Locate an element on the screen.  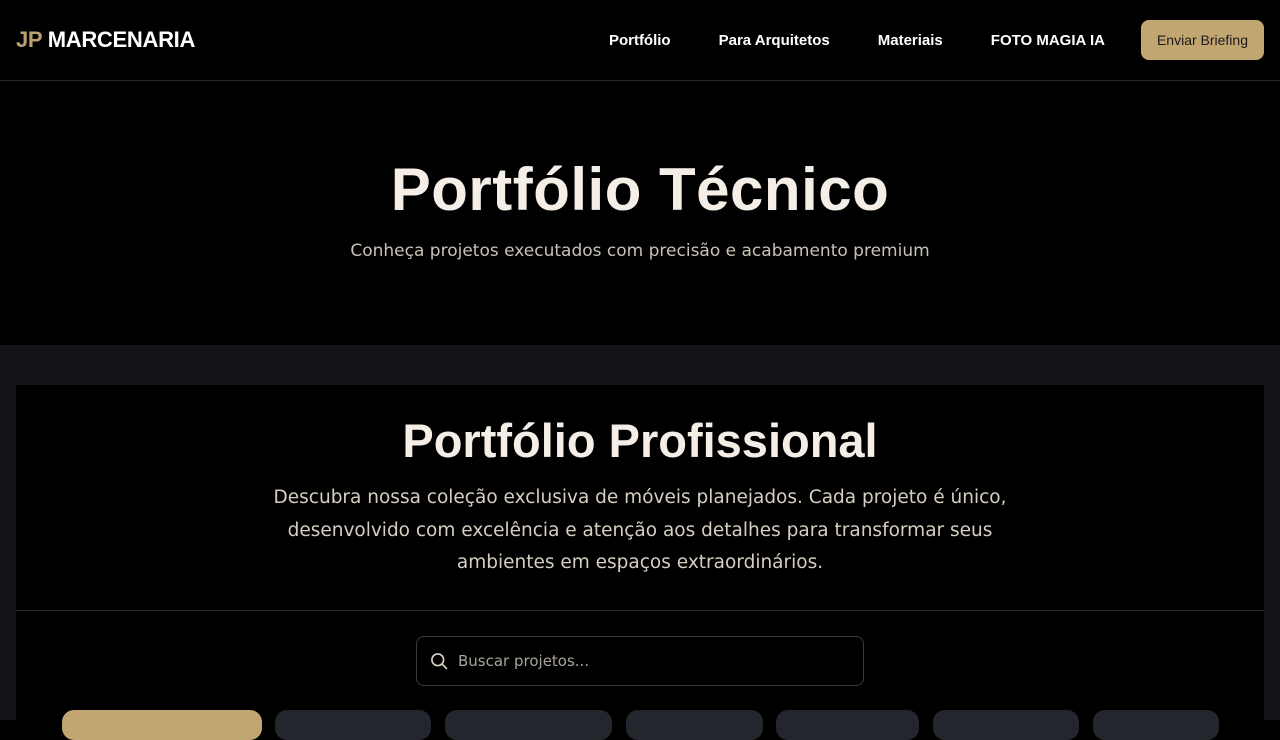
logo: JP MARCENARIA is located at coordinates (105, 40).